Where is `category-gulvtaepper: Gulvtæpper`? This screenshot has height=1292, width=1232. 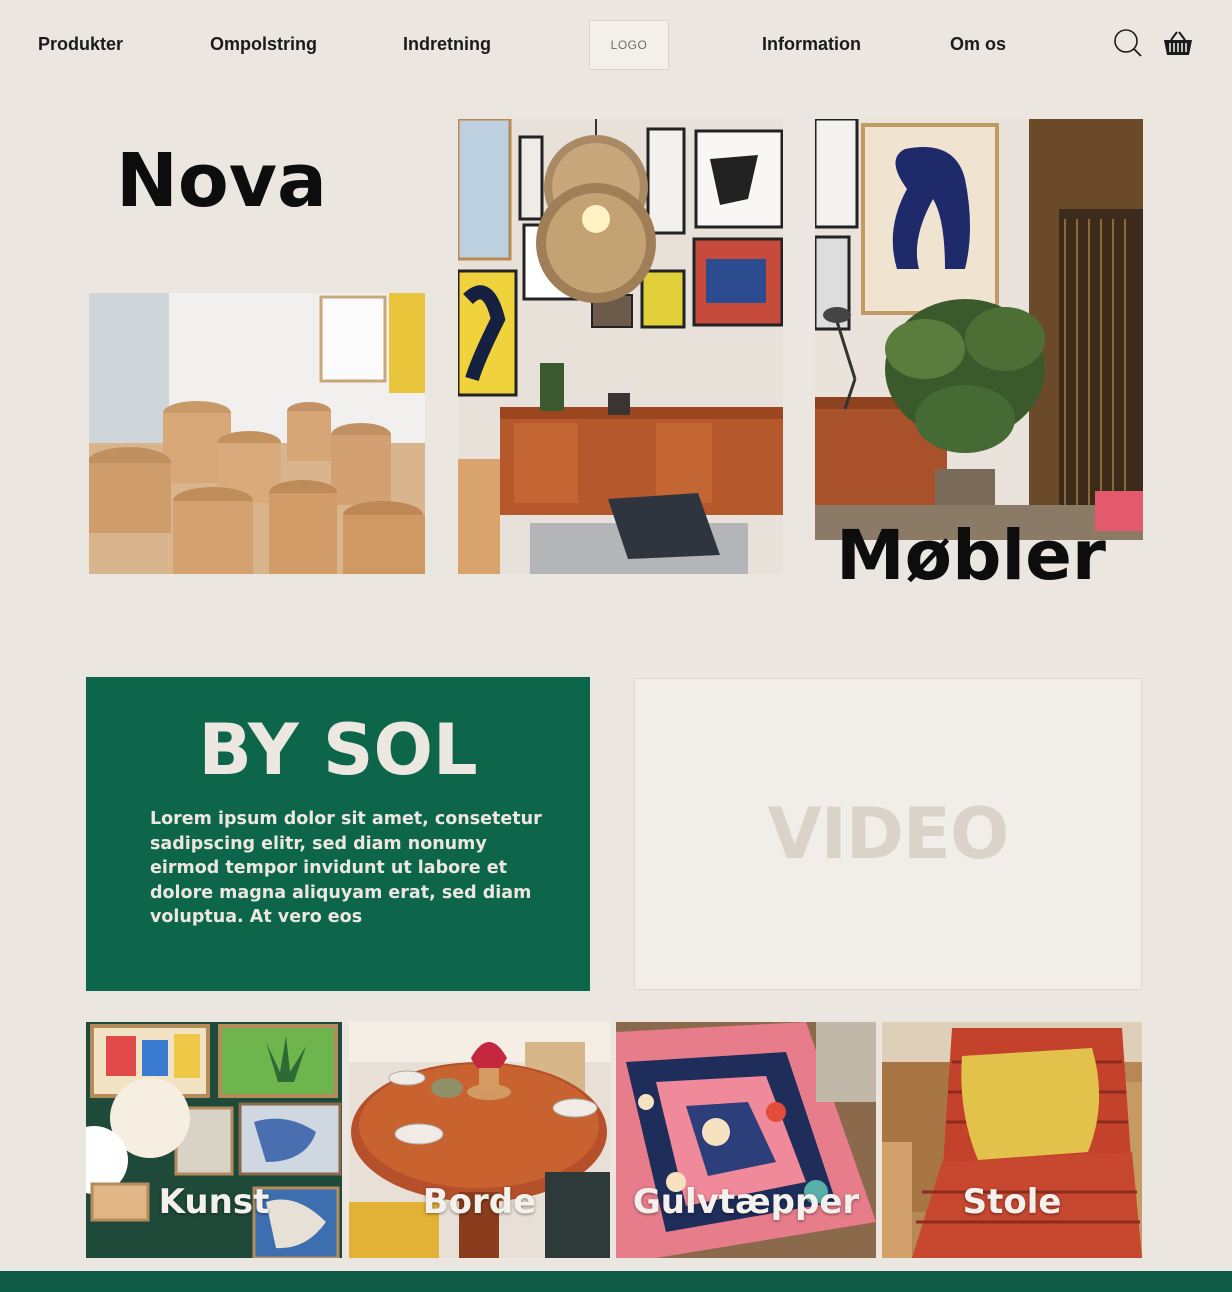 category-gulvtaepper: Gulvtæpper is located at coordinates (746, 1140).